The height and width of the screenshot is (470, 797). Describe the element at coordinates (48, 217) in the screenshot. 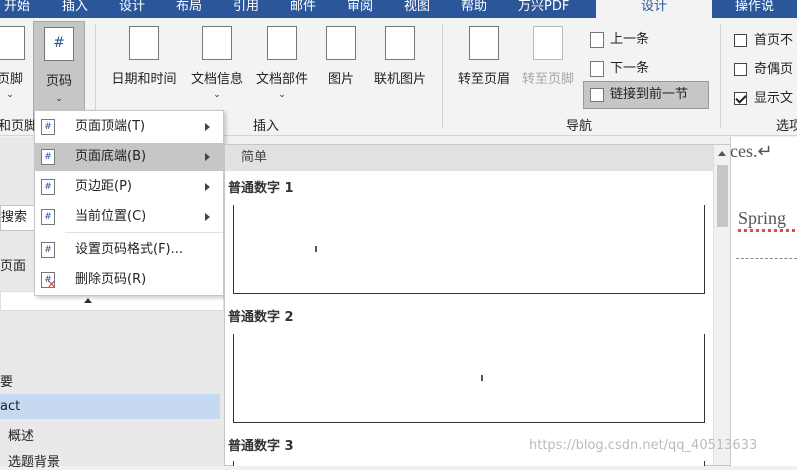

I see `current-position-icon: #` at that location.